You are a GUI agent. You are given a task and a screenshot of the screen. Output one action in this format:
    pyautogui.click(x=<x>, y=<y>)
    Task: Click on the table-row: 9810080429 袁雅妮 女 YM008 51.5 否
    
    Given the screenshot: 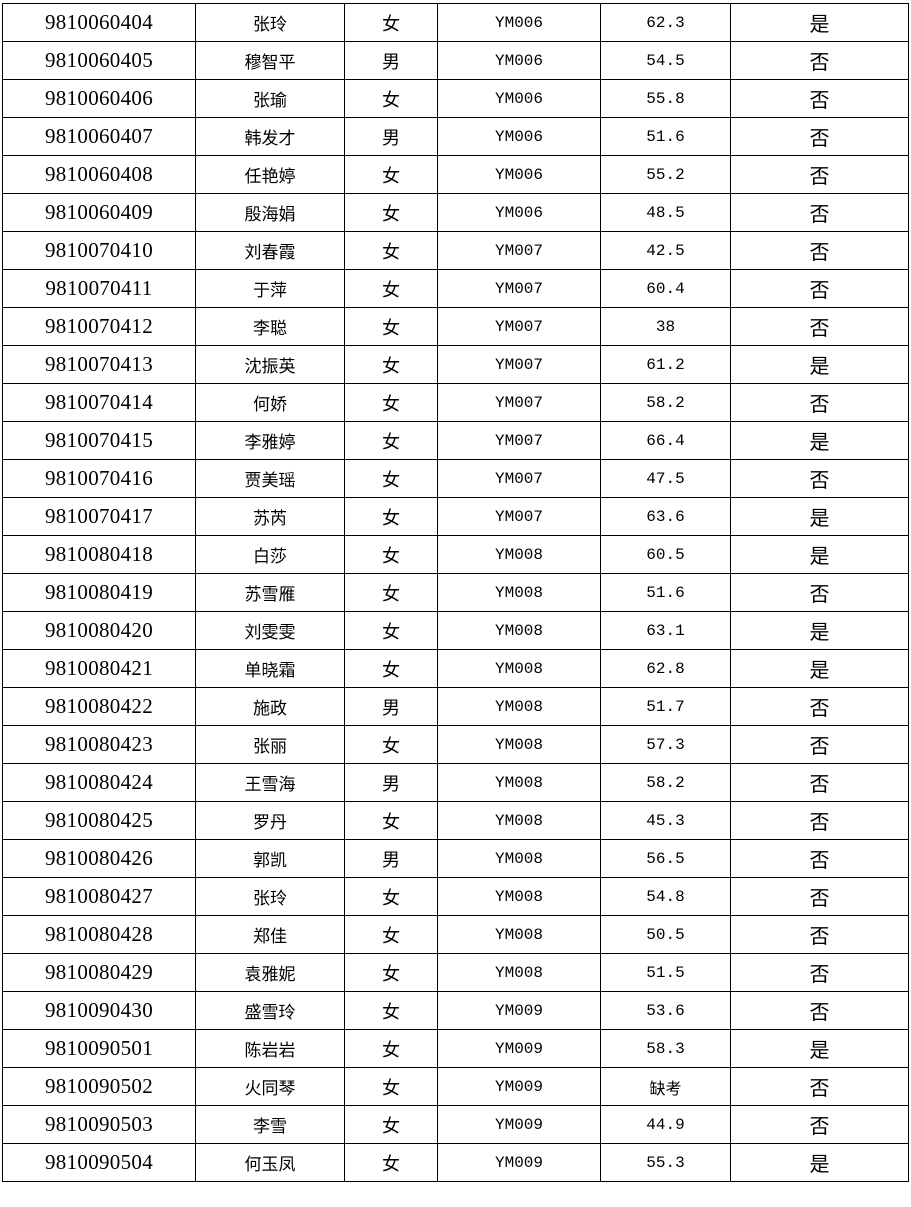 What is the action you would take?
    pyautogui.click(x=455, y=972)
    